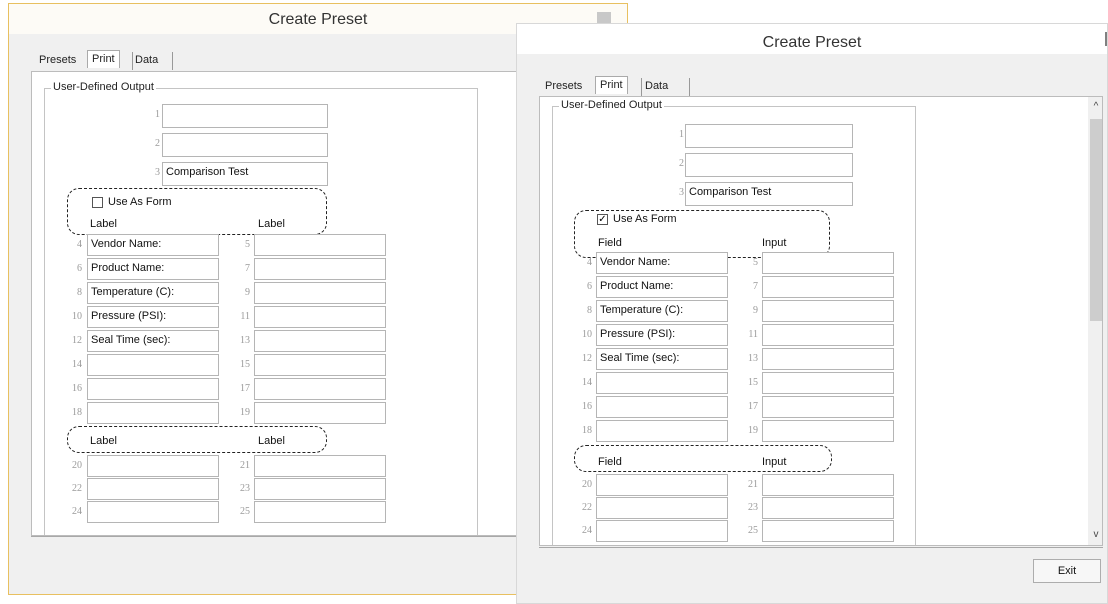  I want to click on field-number: 5, so click(755, 262).